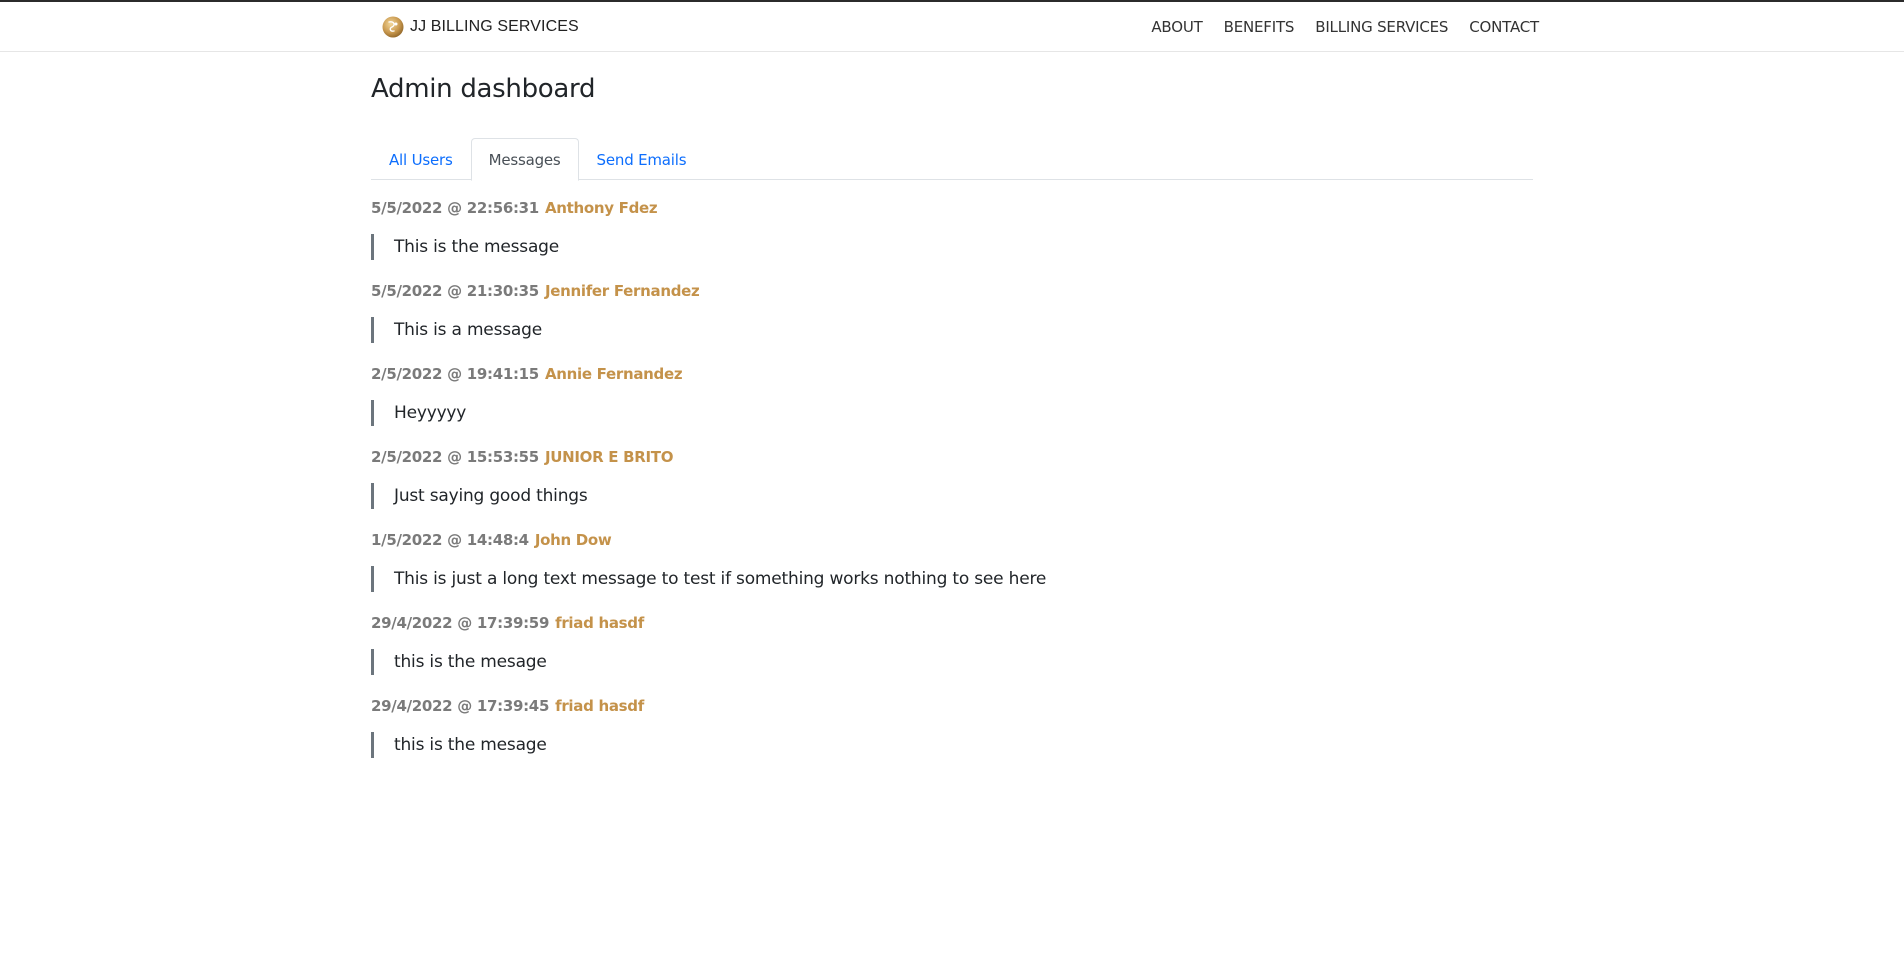  What do you see at coordinates (573, 540) in the screenshot?
I see `message-author: John Dow` at bounding box center [573, 540].